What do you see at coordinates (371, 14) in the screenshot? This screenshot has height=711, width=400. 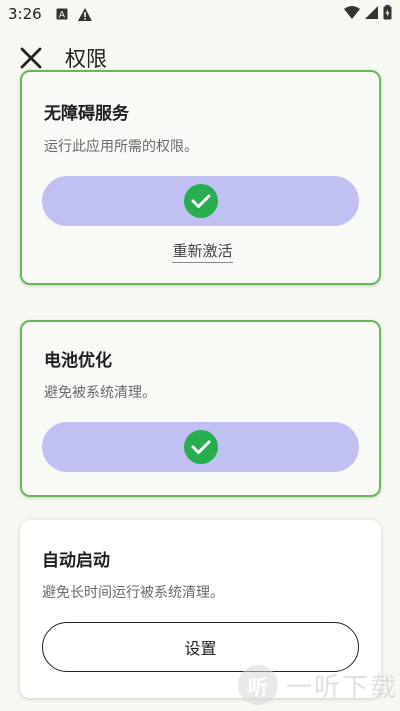 I see `cellular-signal-icon` at bounding box center [371, 14].